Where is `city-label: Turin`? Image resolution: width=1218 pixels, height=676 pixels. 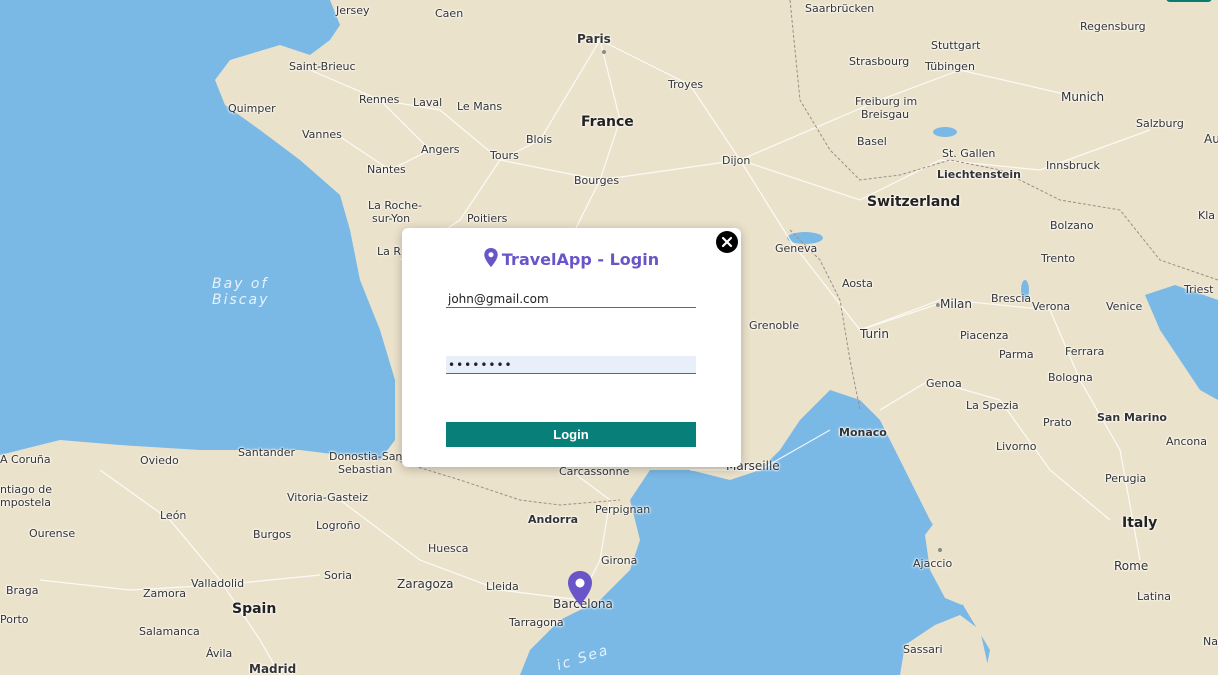
city-label: Turin is located at coordinates (874, 334).